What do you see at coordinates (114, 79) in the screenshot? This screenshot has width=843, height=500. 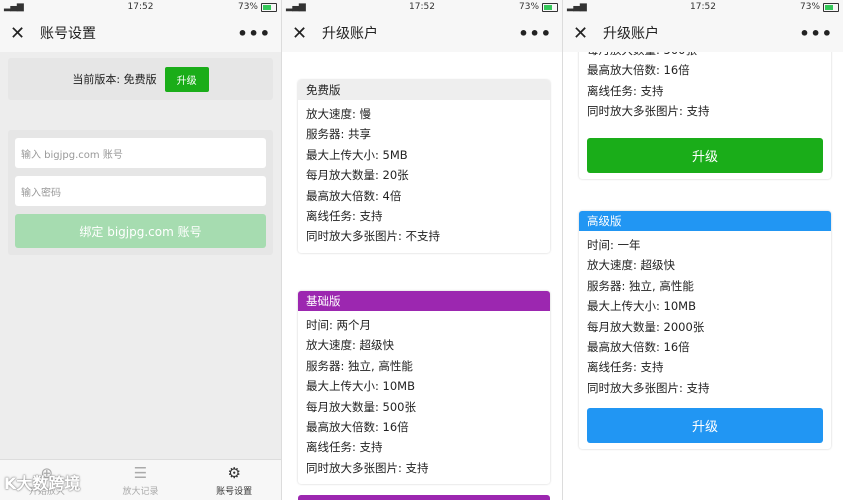 I see `version-label: 当前版本: 免费版` at bounding box center [114, 79].